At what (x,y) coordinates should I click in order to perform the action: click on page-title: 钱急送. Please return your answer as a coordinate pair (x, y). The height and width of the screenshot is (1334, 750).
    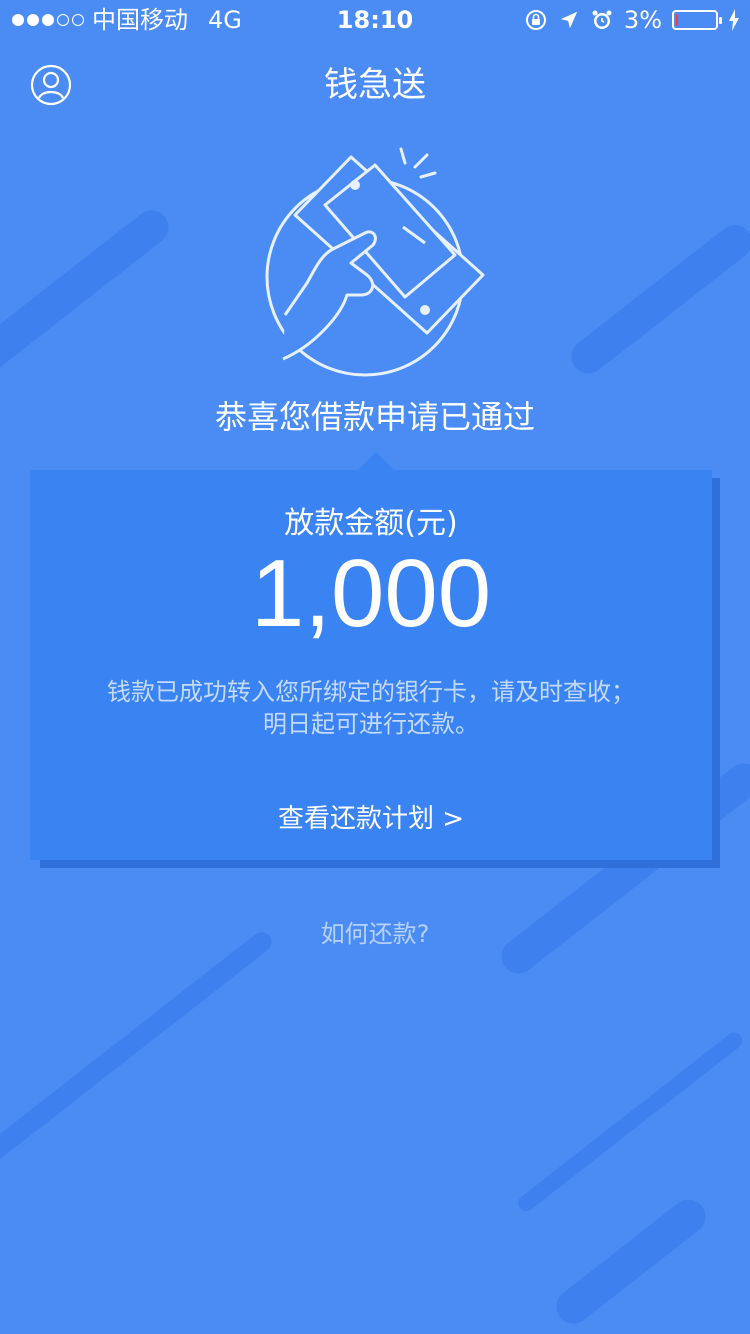
    Looking at the image, I should click on (375, 85).